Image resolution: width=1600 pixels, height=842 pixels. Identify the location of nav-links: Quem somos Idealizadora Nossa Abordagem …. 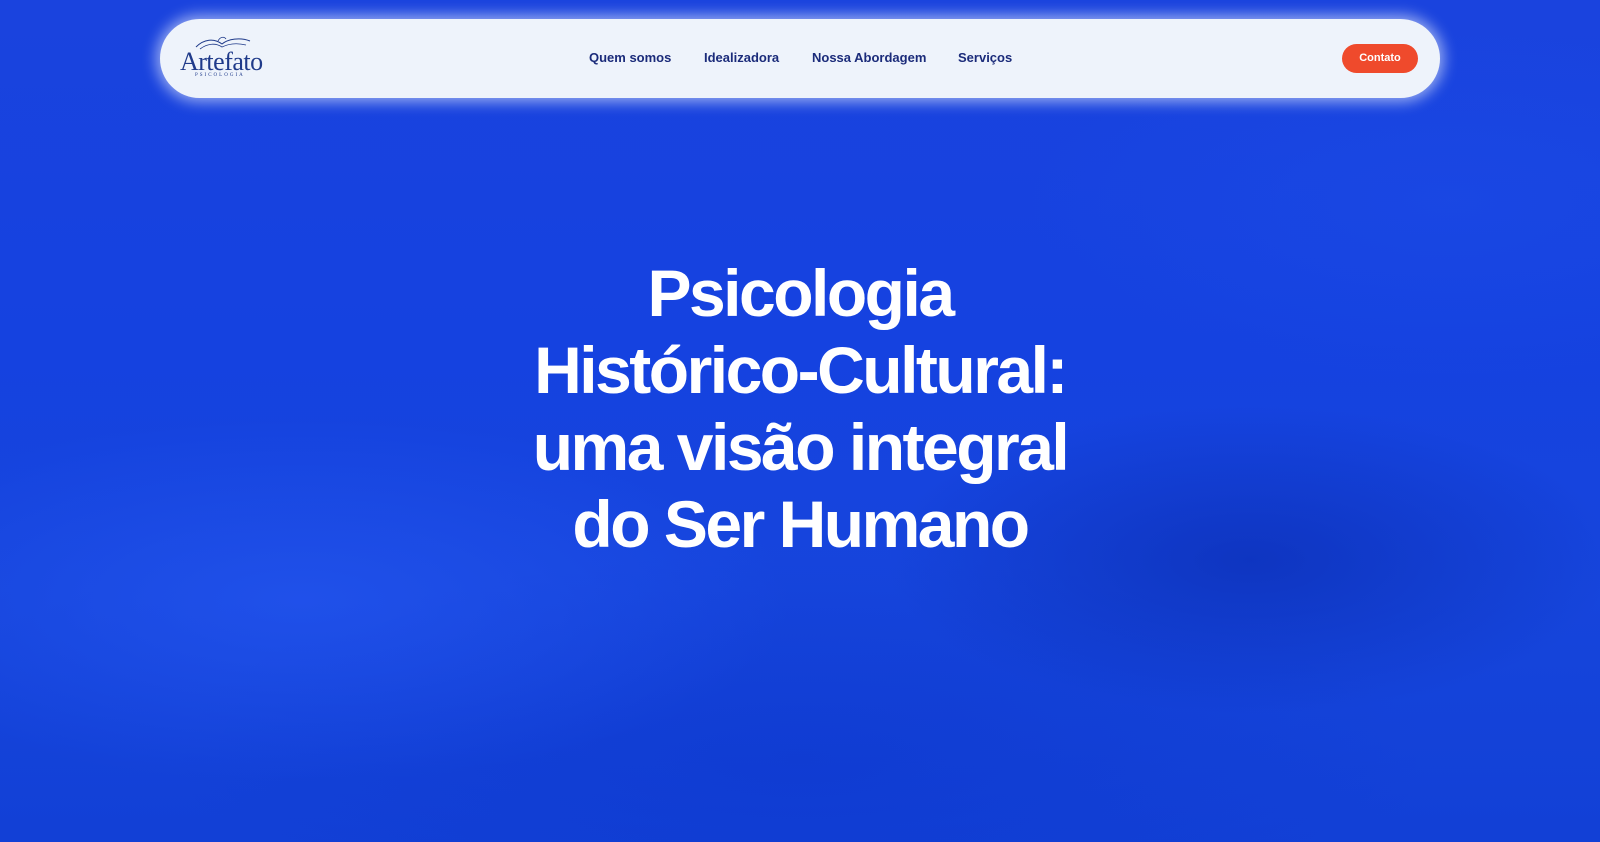
(800, 58).